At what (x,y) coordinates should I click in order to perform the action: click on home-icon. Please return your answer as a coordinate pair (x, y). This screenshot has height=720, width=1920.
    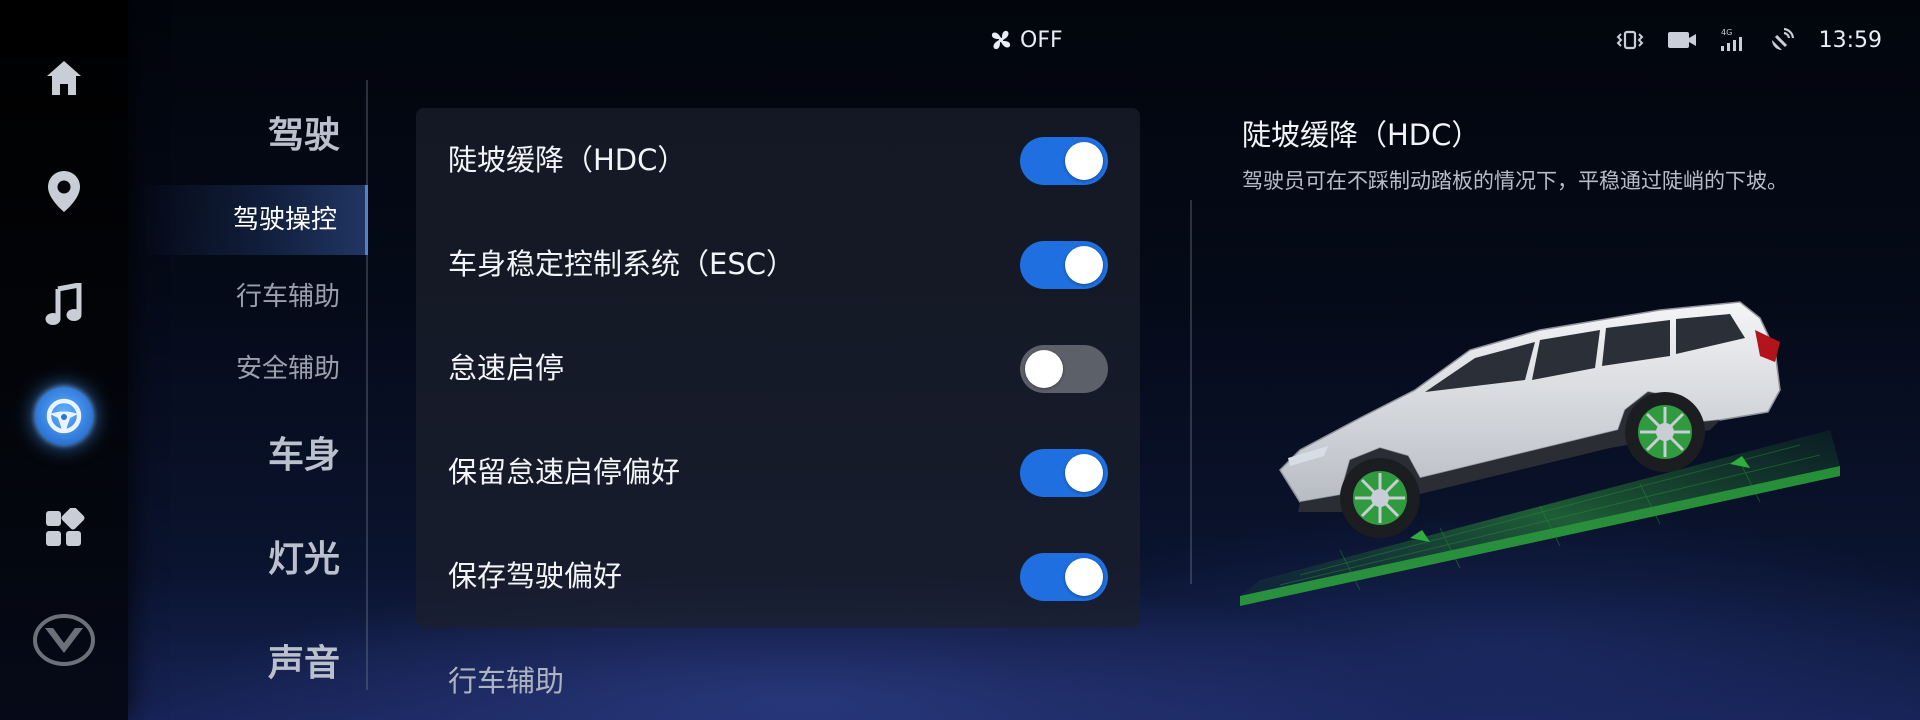
    Looking at the image, I should click on (64, 78).